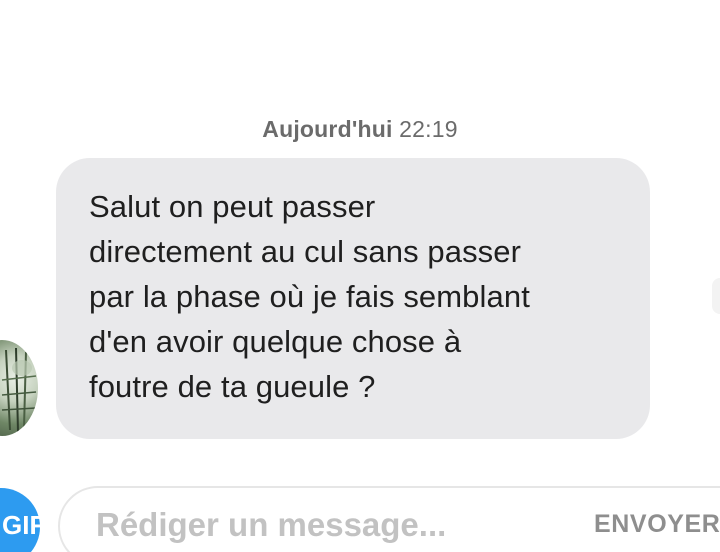 This screenshot has height=552, width=720. Describe the element at coordinates (428, 129) in the screenshot. I see `timestamp-time: 22:19` at that location.